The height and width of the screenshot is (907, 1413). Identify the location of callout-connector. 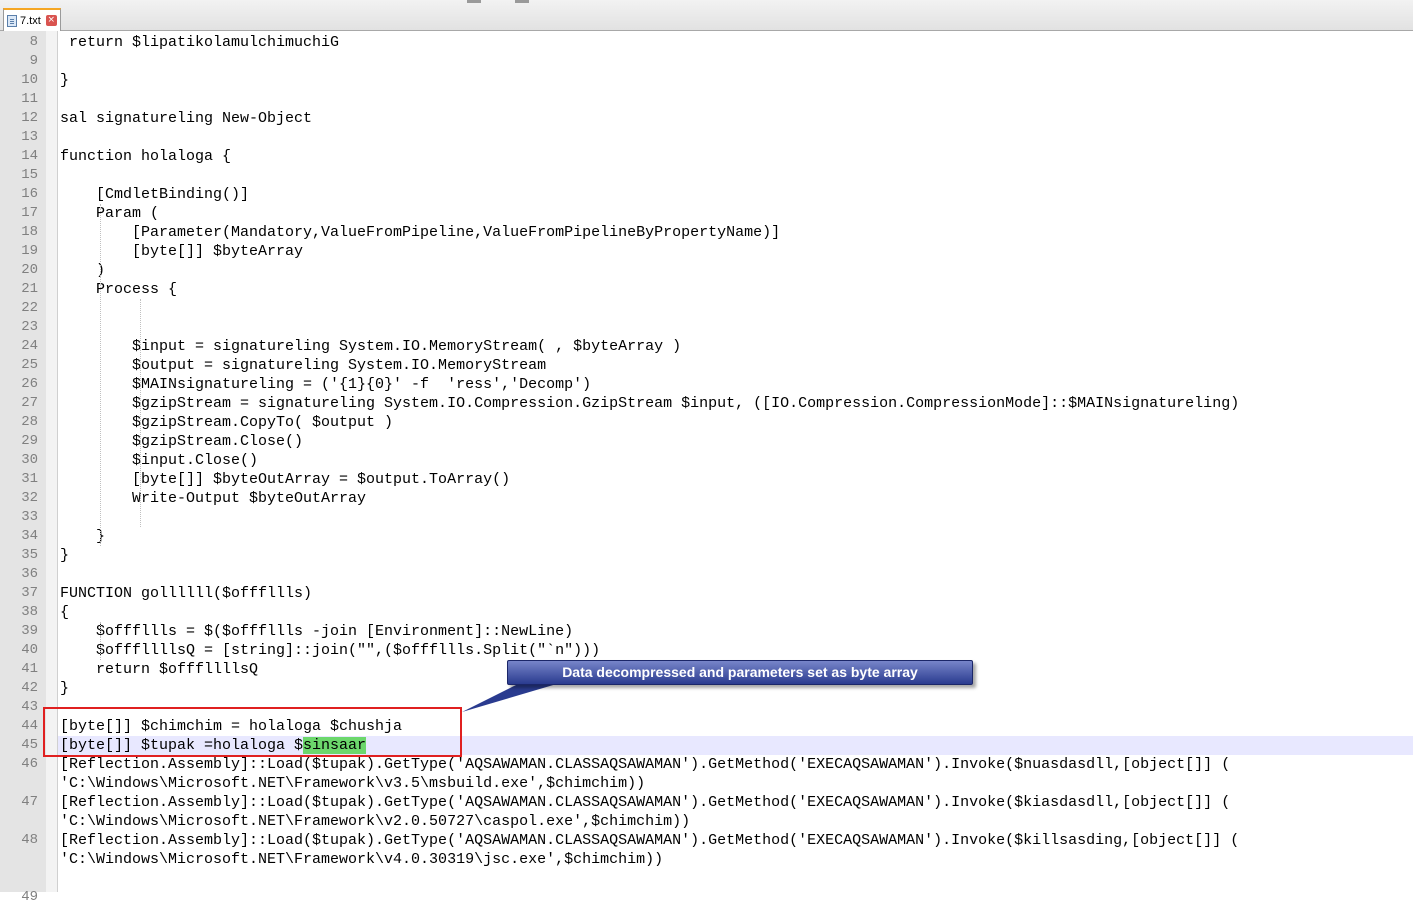
(511, 697).